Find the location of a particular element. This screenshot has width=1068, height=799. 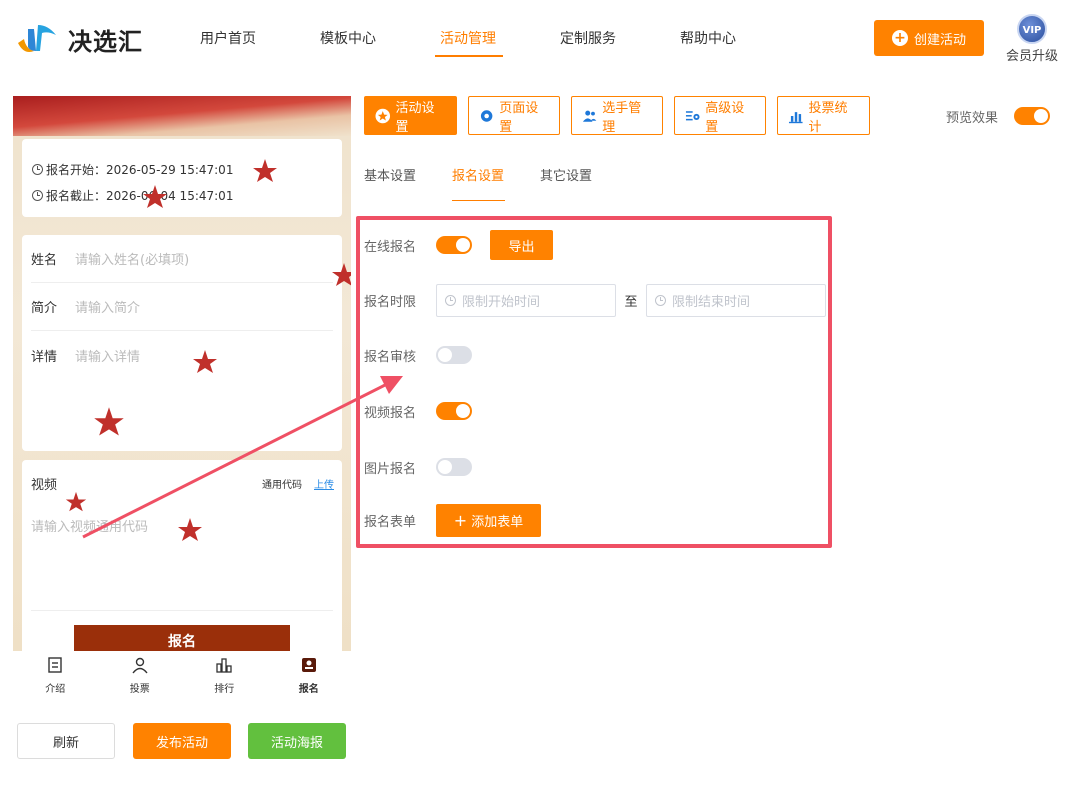

signup-start-text: 报名开始：2026-05-29 15:47:01 is located at coordinates (140, 170).